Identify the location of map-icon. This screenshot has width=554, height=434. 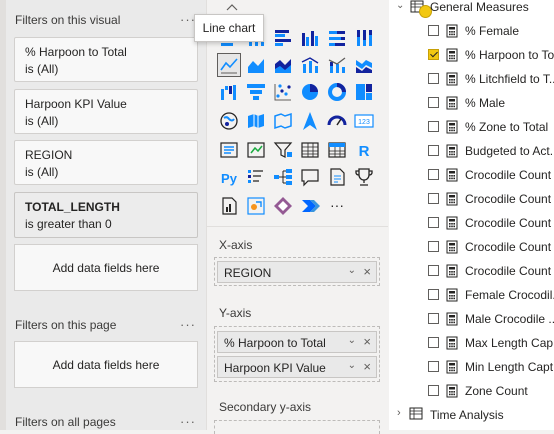
(229, 121).